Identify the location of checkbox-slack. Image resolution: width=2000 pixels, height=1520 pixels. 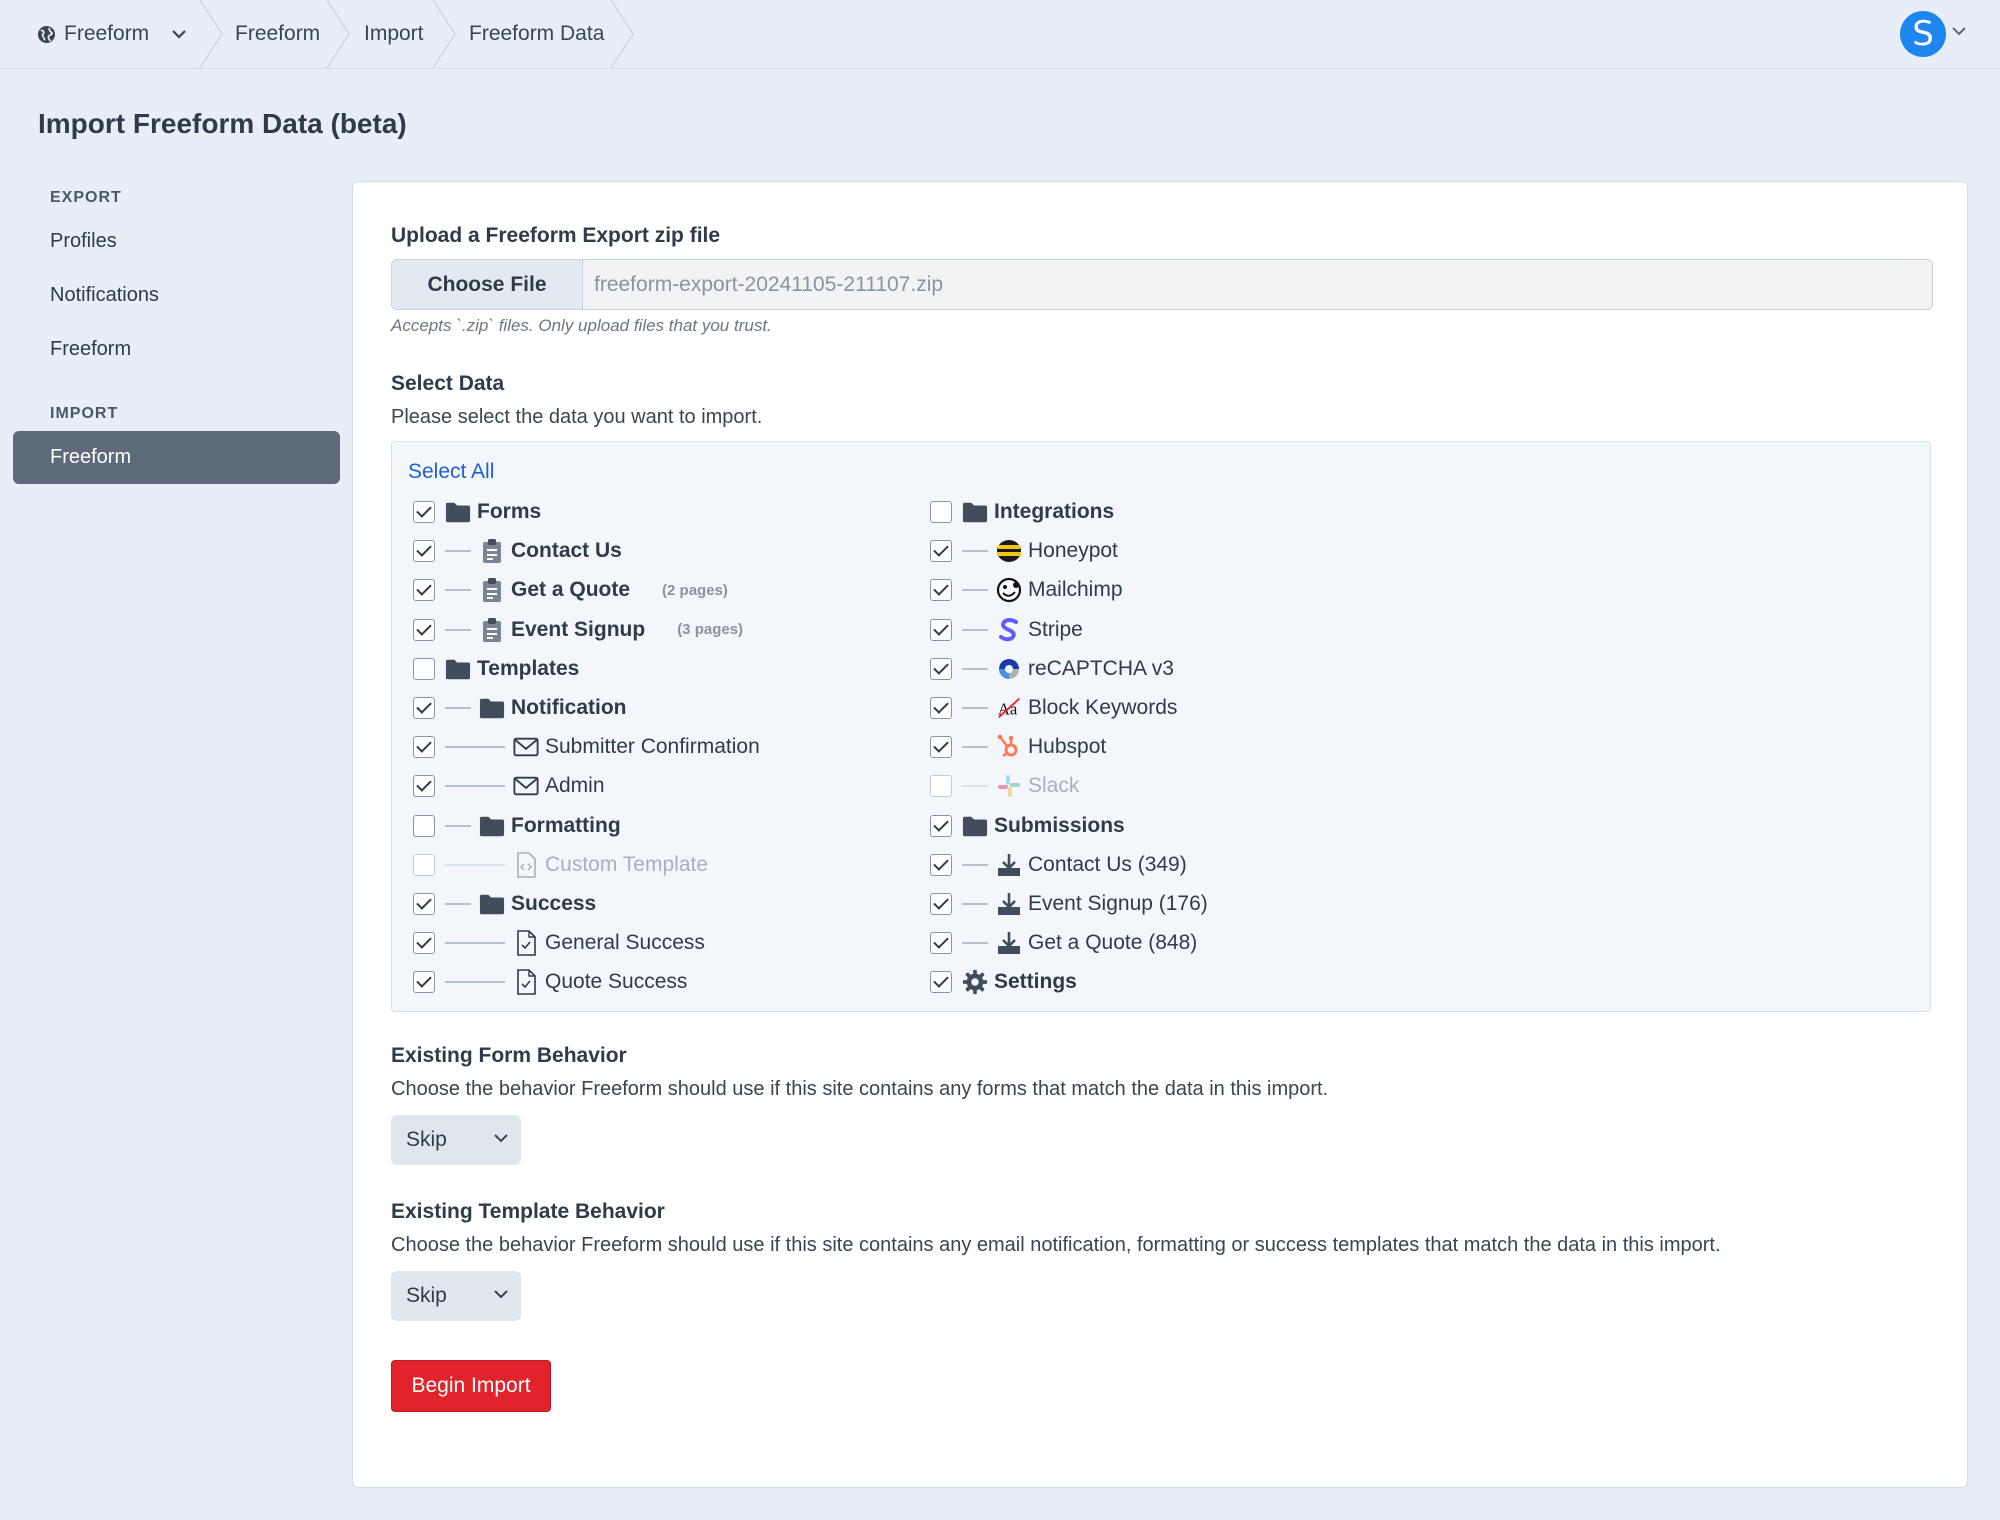
(941, 786).